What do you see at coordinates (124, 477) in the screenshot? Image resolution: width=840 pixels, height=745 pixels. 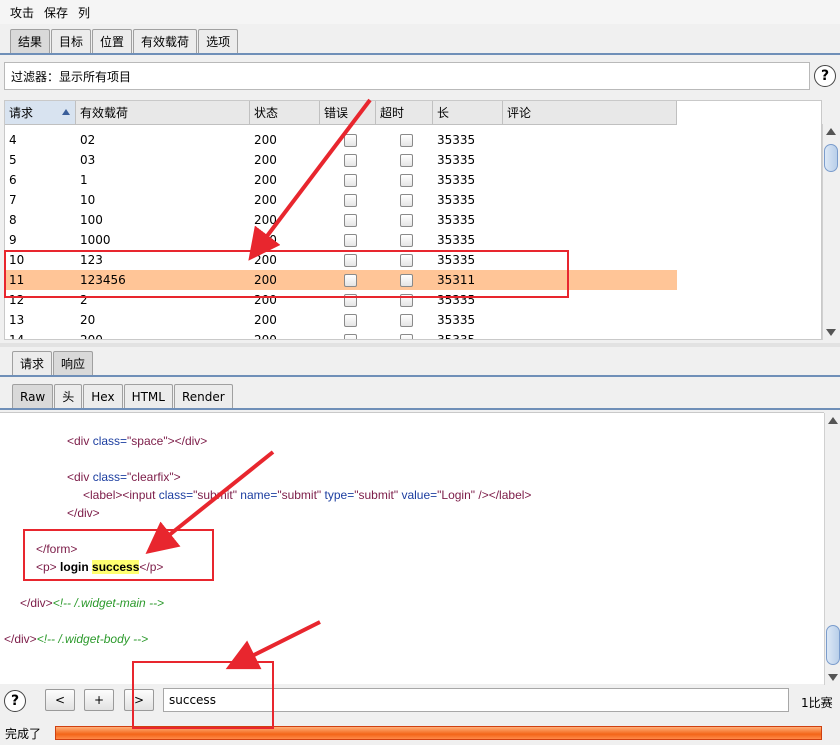 I see `code-line: <div class="clearfix">` at bounding box center [124, 477].